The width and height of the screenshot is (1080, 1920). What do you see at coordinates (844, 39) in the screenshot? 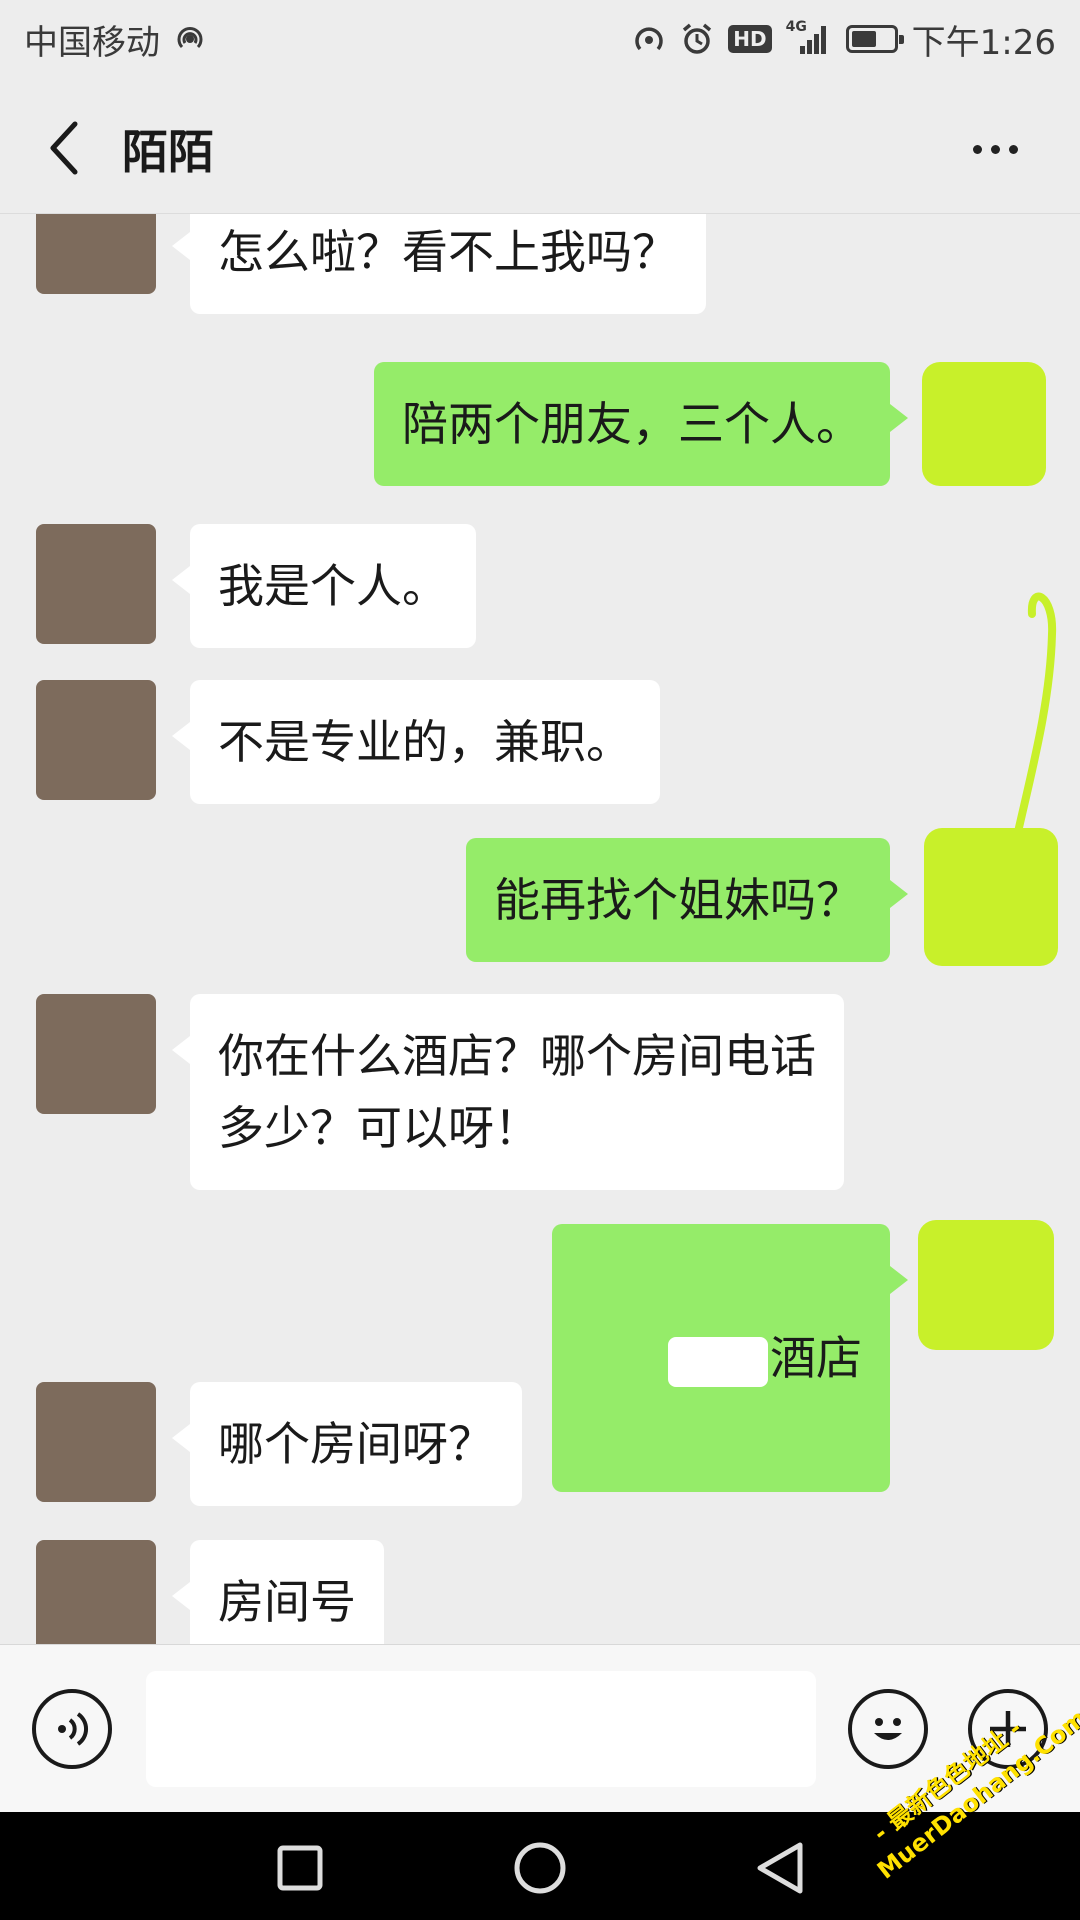
I see `status-right: HD 4G 下午1:26` at bounding box center [844, 39].